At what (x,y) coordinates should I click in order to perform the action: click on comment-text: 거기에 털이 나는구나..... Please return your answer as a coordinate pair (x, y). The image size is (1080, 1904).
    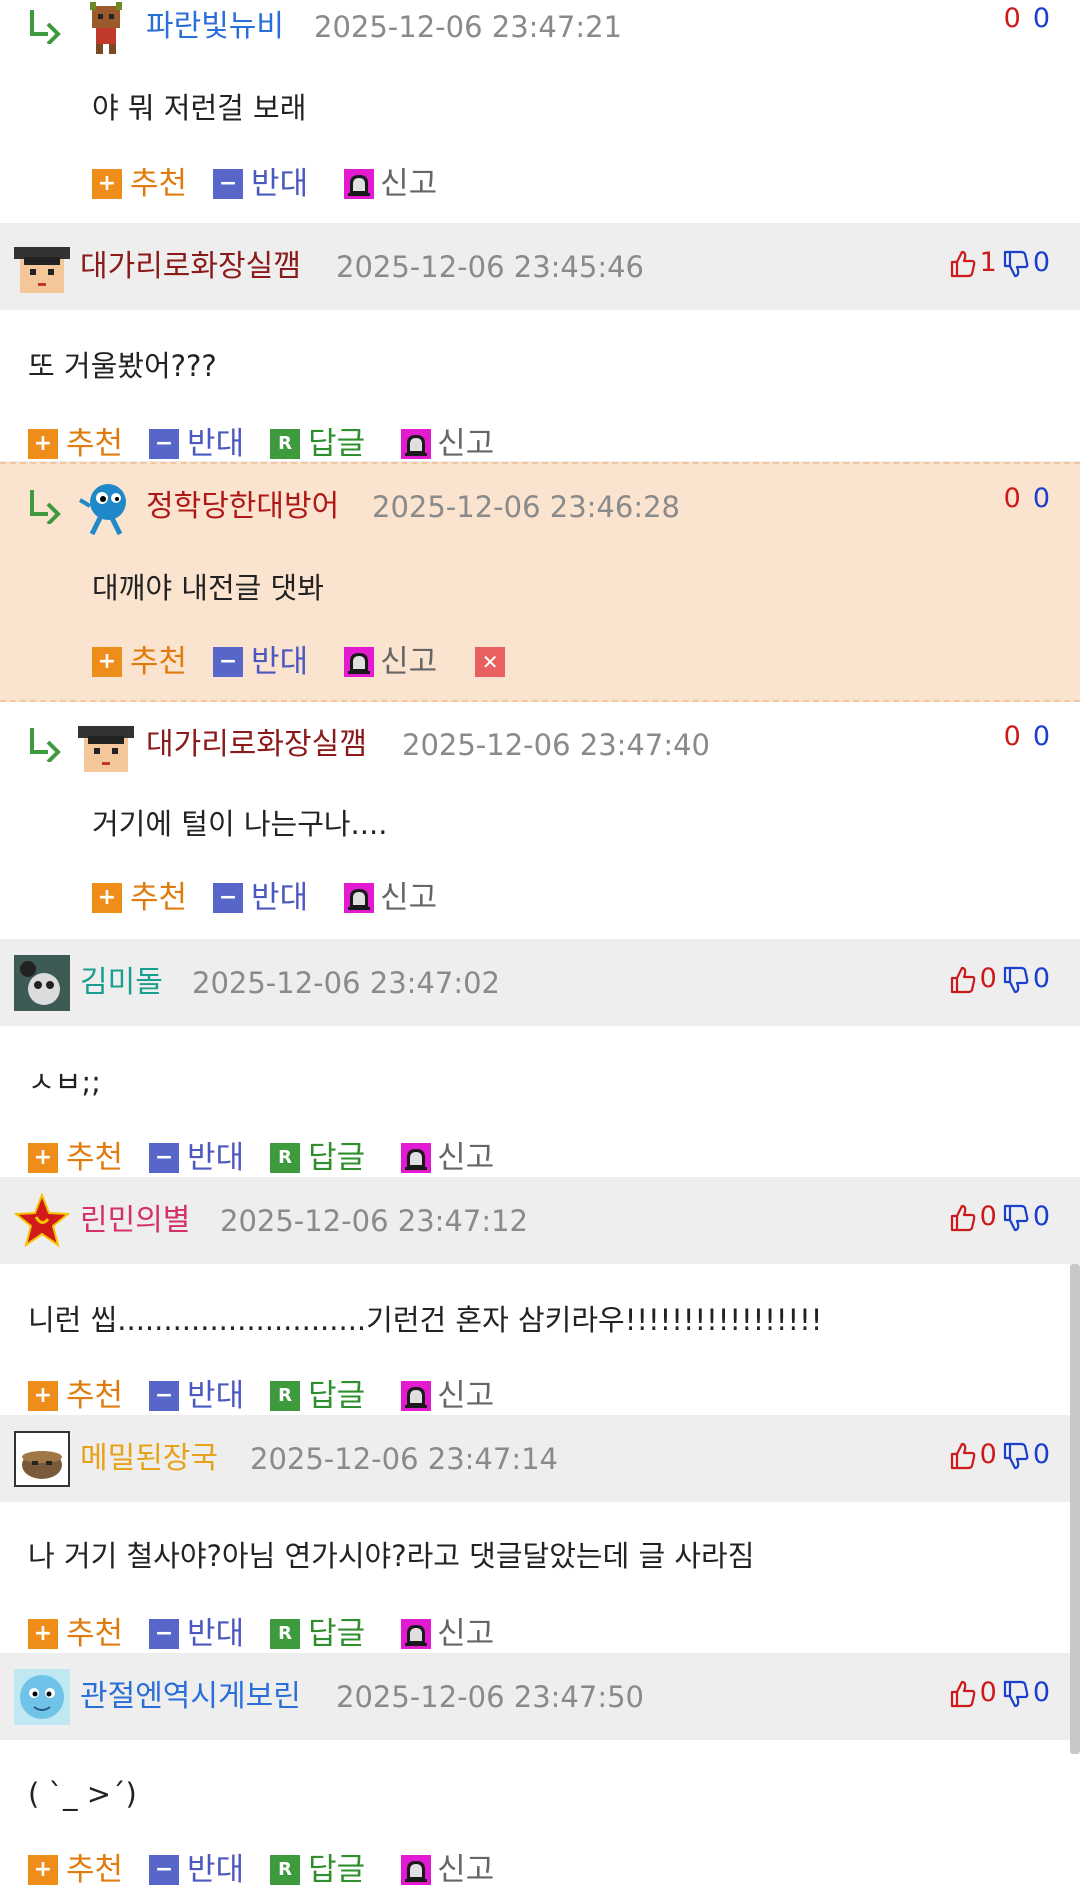
    Looking at the image, I should click on (240, 824).